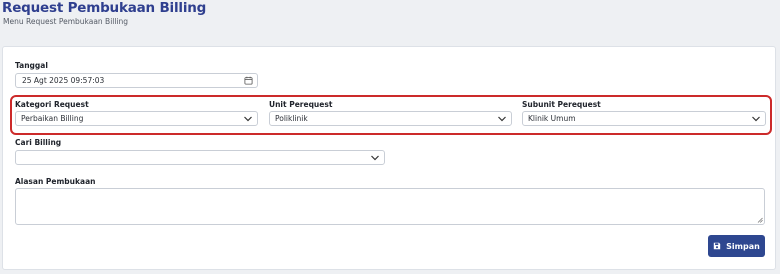 The image size is (780, 274). What do you see at coordinates (291, 118) in the screenshot?
I see `unit-perequest-value: Poliklinik` at bounding box center [291, 118].